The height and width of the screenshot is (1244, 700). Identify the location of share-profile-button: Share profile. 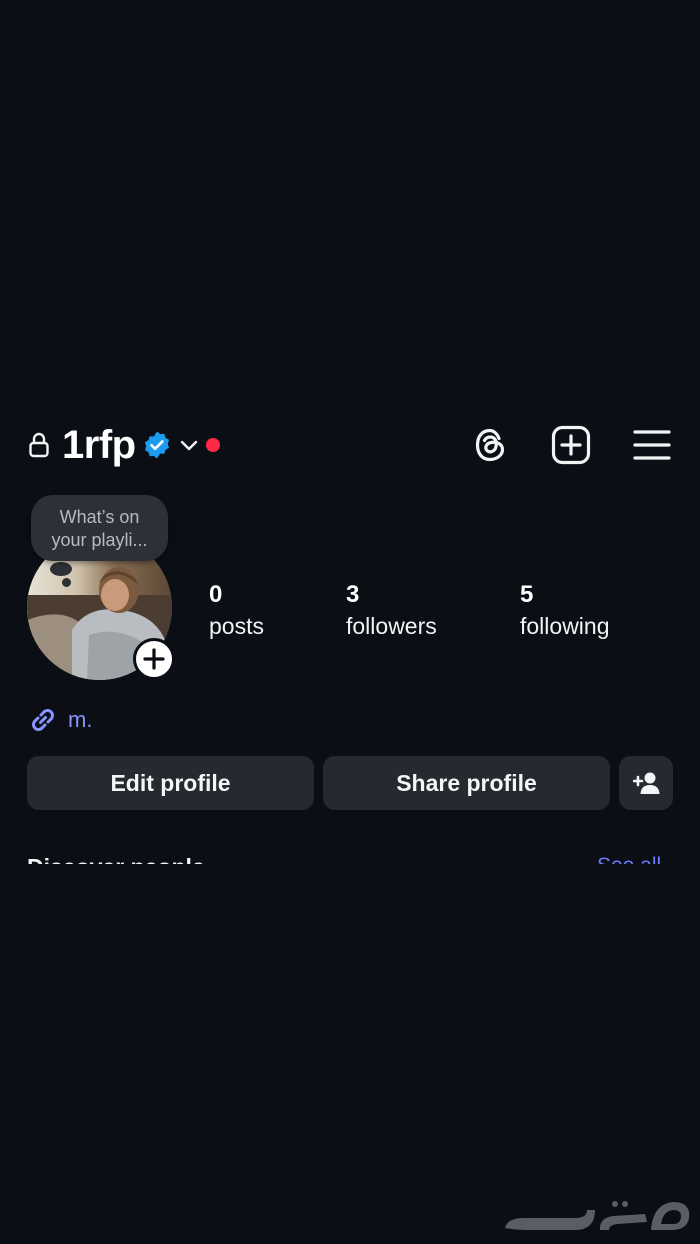
(466, 783).